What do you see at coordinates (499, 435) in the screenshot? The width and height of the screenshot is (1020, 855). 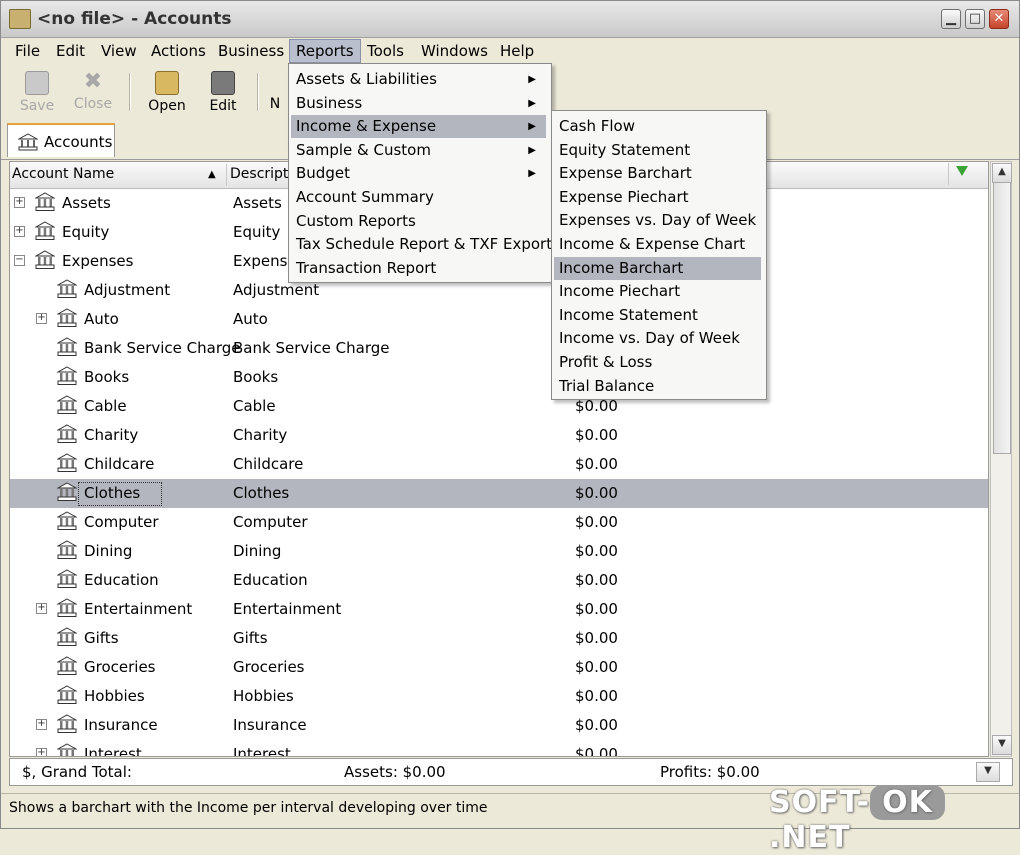 I see `table-row: Charity Charity $0.00` at bounding box center [499, 435].